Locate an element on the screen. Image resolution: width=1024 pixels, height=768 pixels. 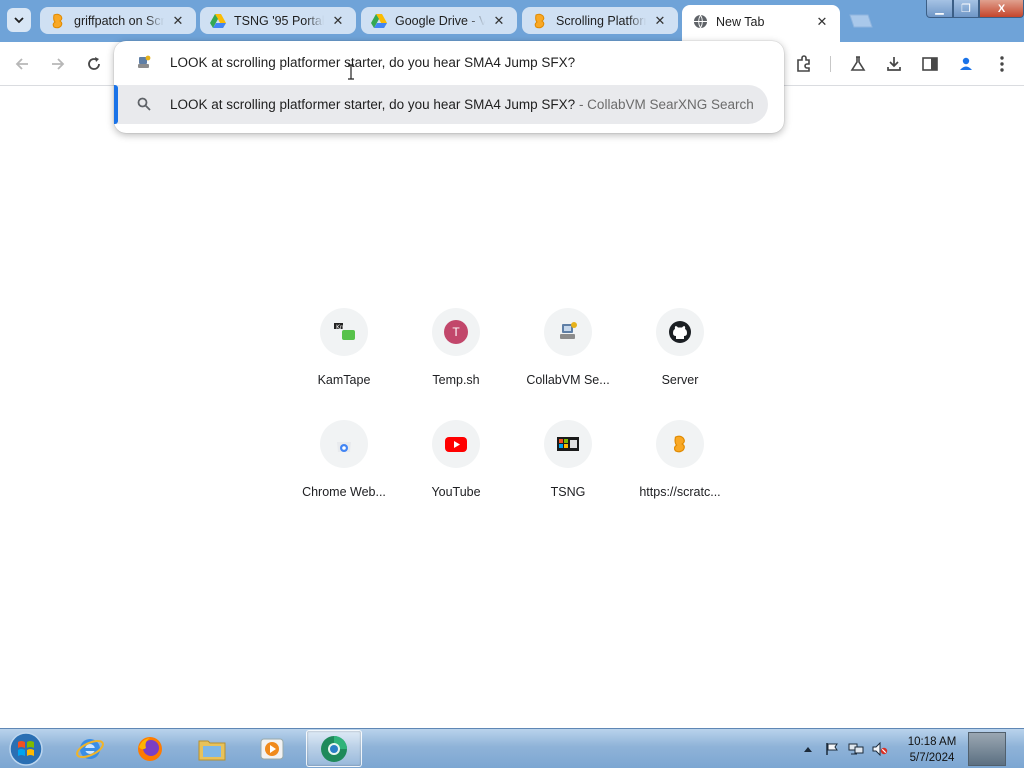
puzzle-icon is located at coordinates (803, 63).